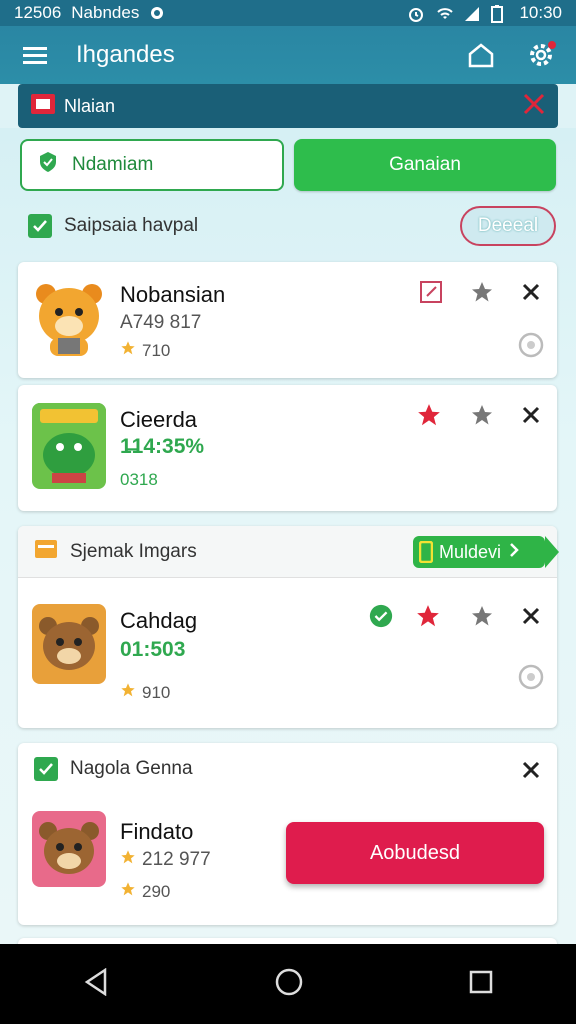  I want to click on system-navigation-bar, so click(288, 984).